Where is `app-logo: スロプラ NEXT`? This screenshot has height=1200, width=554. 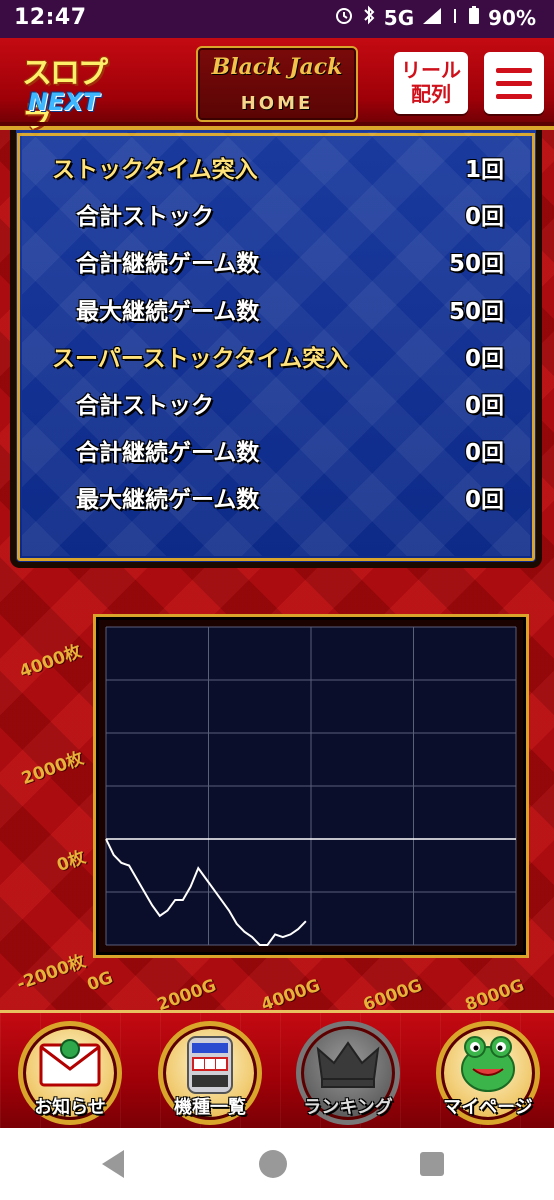 app-logo: スロプラ NEXT is located at coordinates (76, 91).